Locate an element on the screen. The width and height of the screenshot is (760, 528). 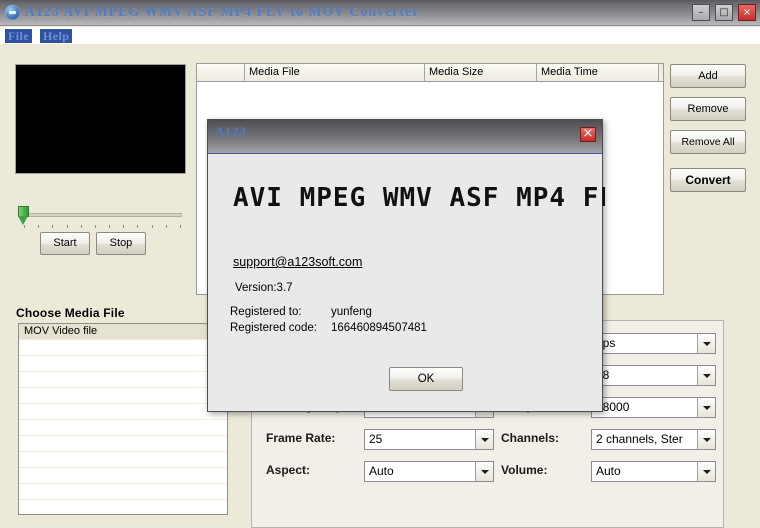
settings-label-frame-rate: Frame Rate: is located at coordinates (301, 438).